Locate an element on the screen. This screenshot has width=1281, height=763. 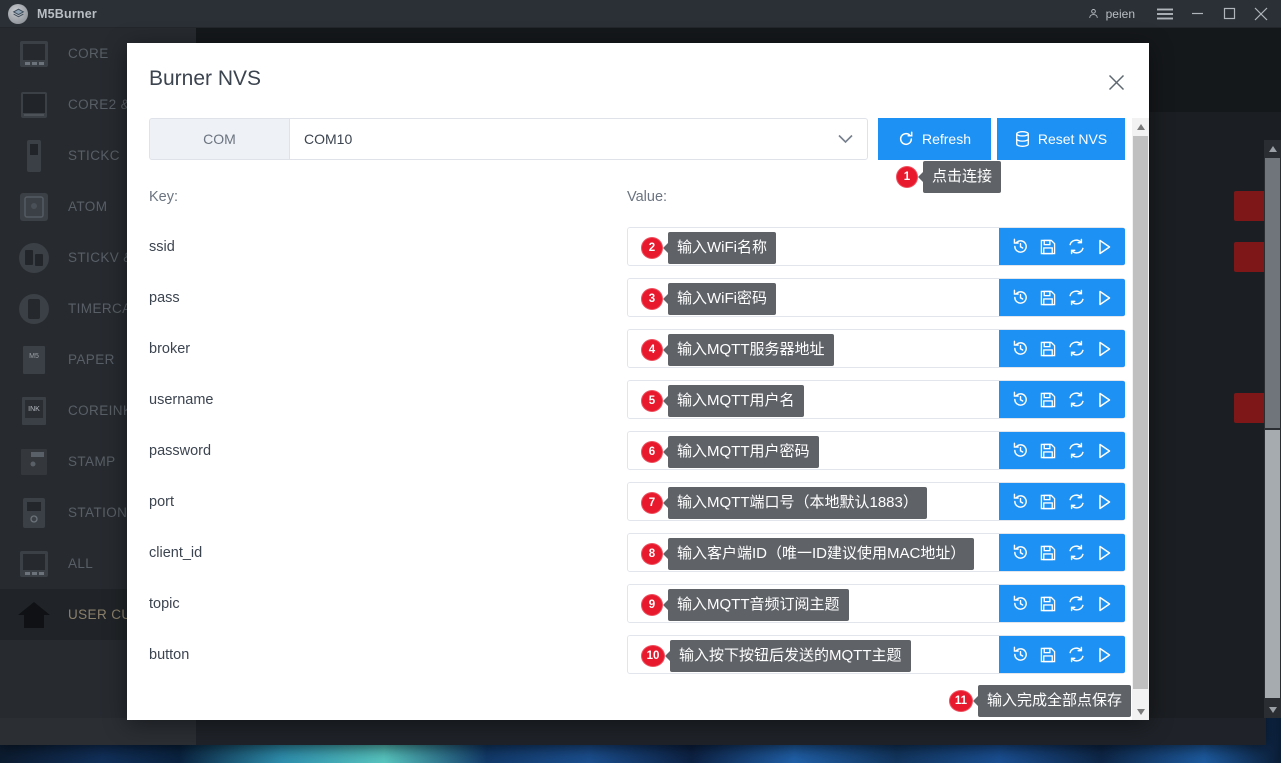
user-account: peien is located at coordinates (1118, 14).